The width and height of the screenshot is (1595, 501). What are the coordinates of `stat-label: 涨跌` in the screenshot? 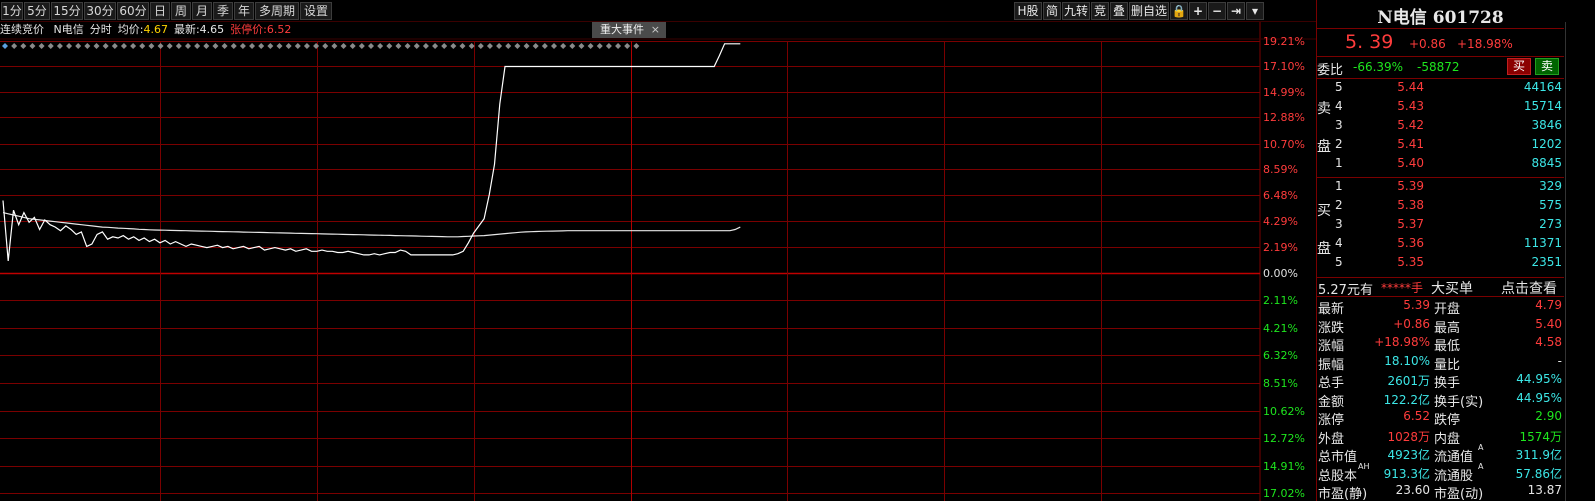 It's located at (1331, 328).